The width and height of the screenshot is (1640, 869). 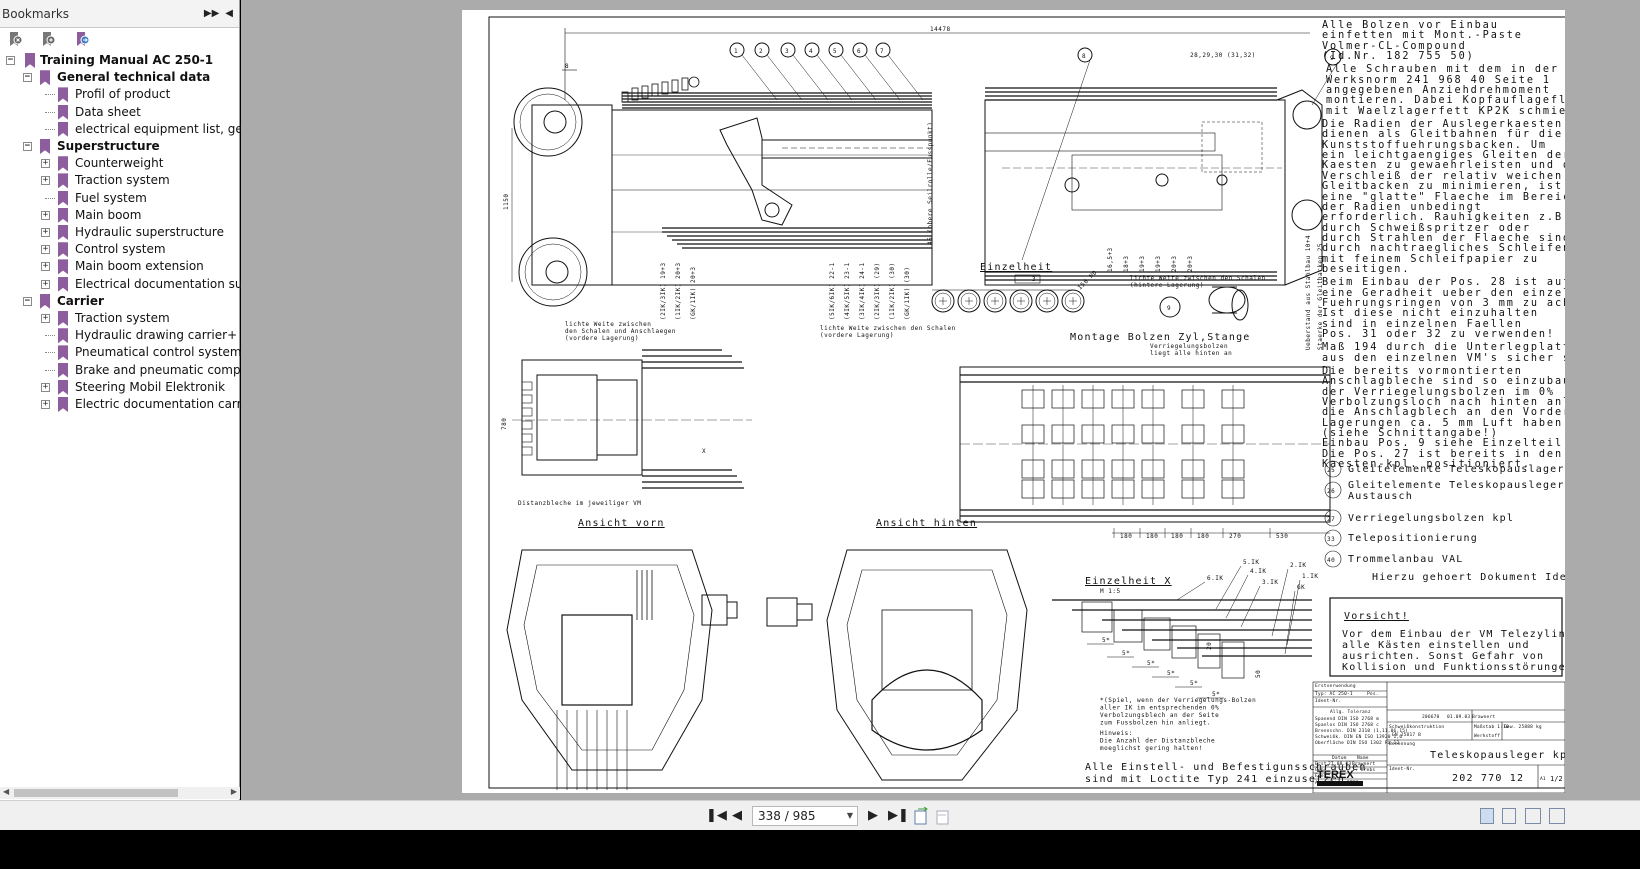 I want to click on bookmark-item: − Carrier, so click(x=120, y=301).